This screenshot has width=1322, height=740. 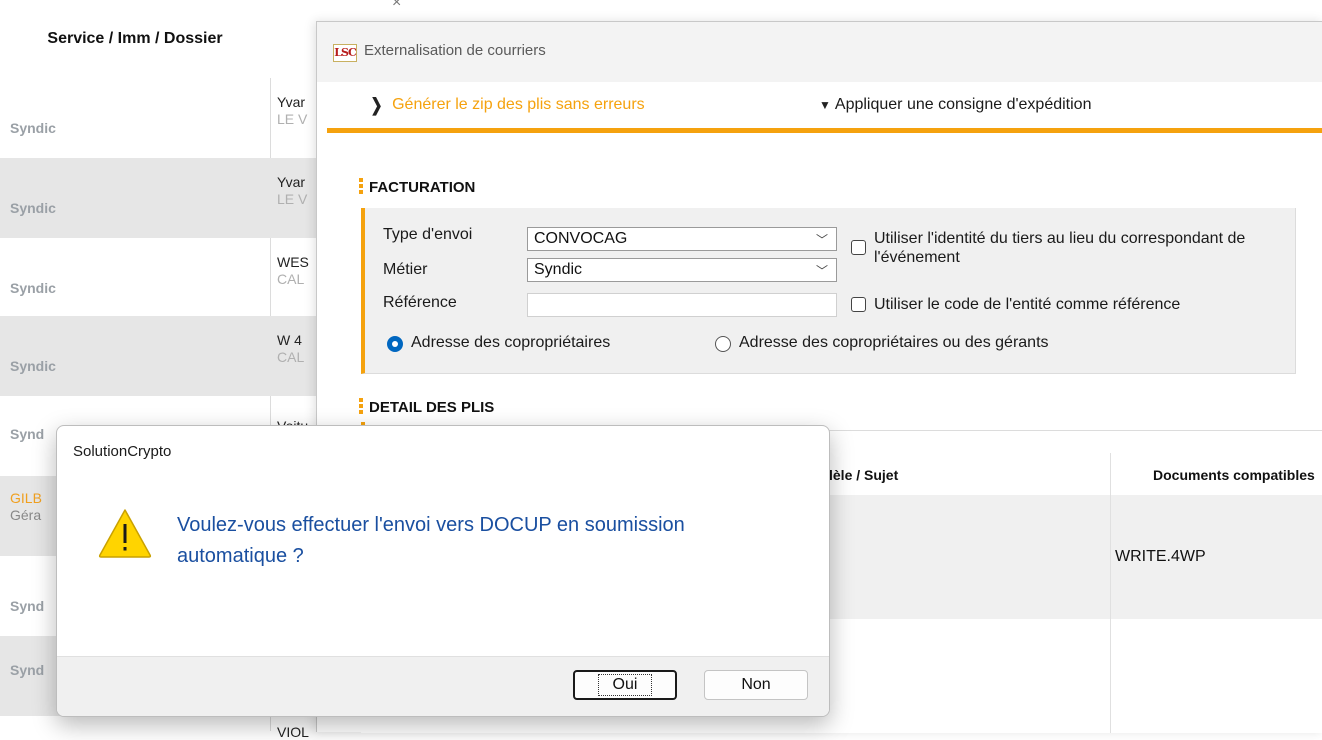 I want to click on generate-zip-button: ❯ Générer le zip des plis sans erreurs, so click(x=507, y=105).